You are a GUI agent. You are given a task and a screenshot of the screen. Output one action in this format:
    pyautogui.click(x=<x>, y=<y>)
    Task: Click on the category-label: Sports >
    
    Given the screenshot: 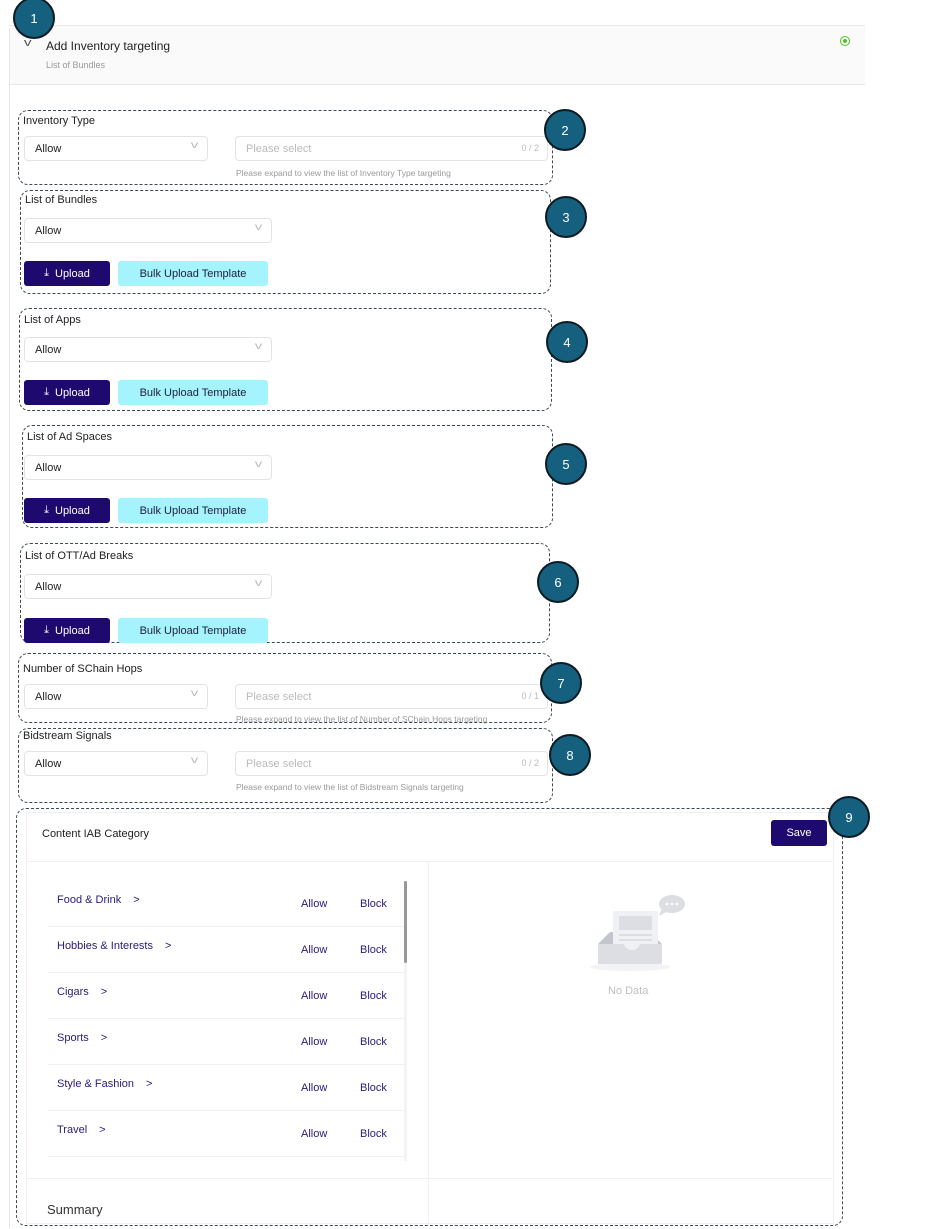 What is the action you would take?
    pyautogui.click(x=82, y=1038)
    